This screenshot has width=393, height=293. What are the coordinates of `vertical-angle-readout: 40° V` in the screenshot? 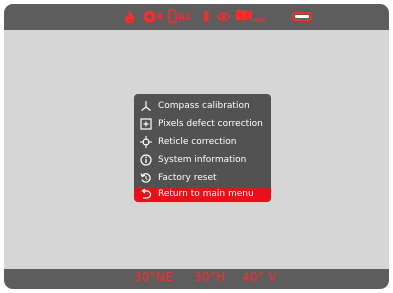 It's located at (259, 277).